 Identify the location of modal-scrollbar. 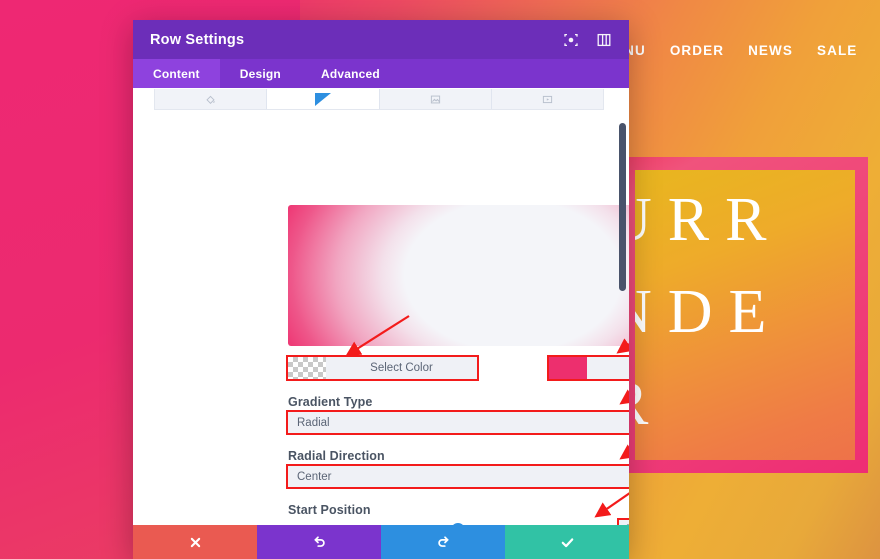
(622, 207).